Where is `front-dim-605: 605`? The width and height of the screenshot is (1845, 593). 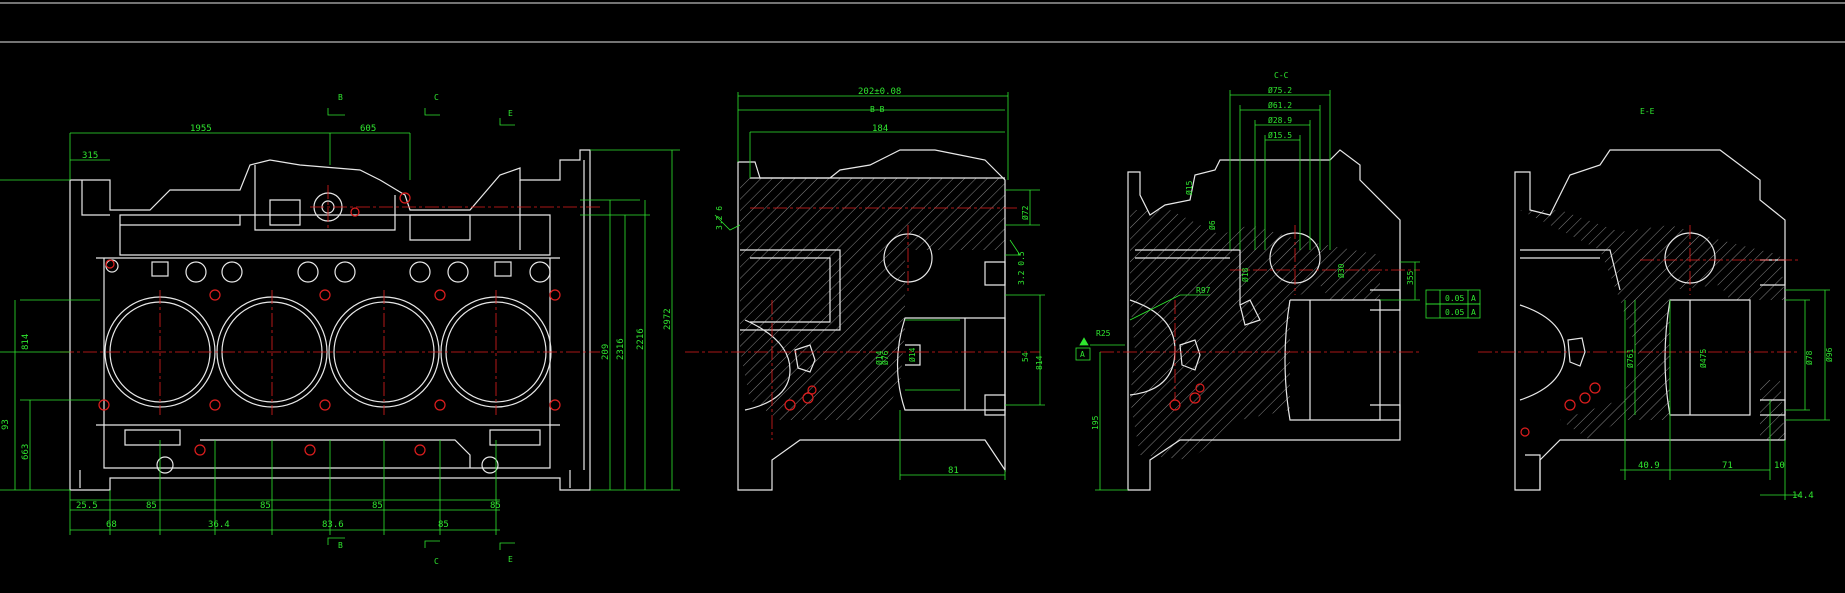
front-dim-605: 605 is located at coordinates (368, 129).